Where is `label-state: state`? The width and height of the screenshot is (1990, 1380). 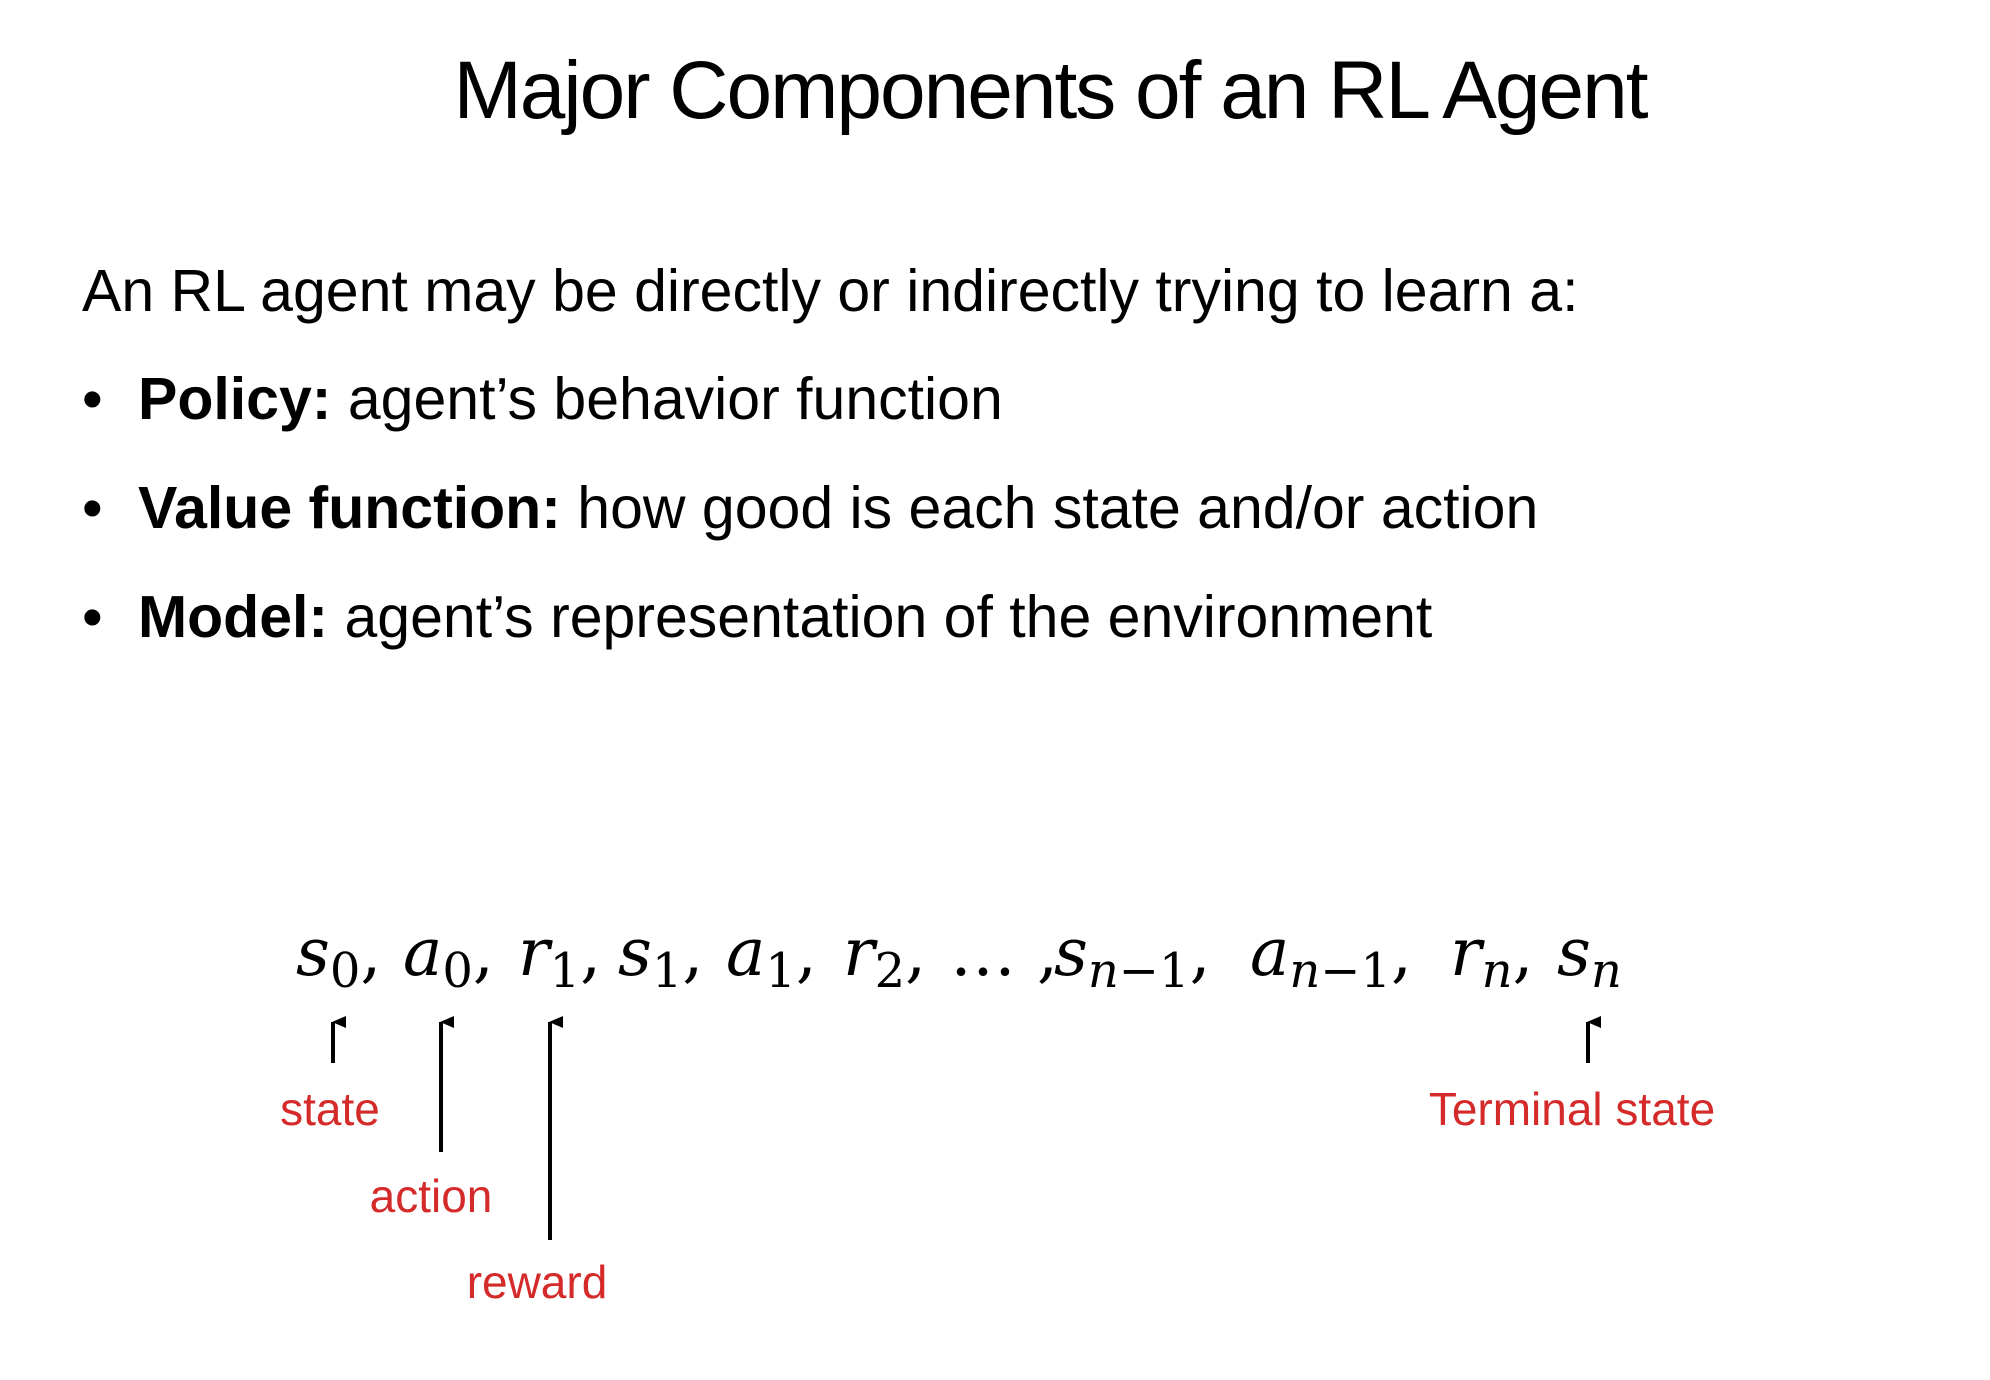 label-state: state is located at coordinates (330, 1109).